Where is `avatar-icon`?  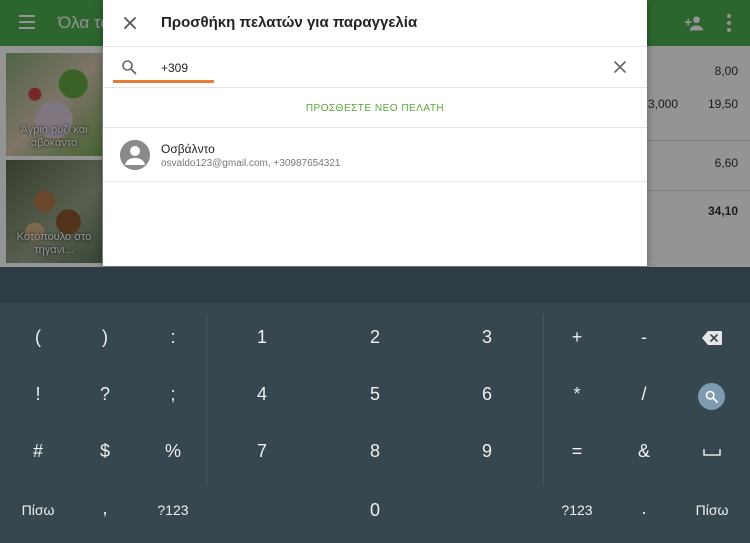
avatar-icon is located at coordinates (135, 155).